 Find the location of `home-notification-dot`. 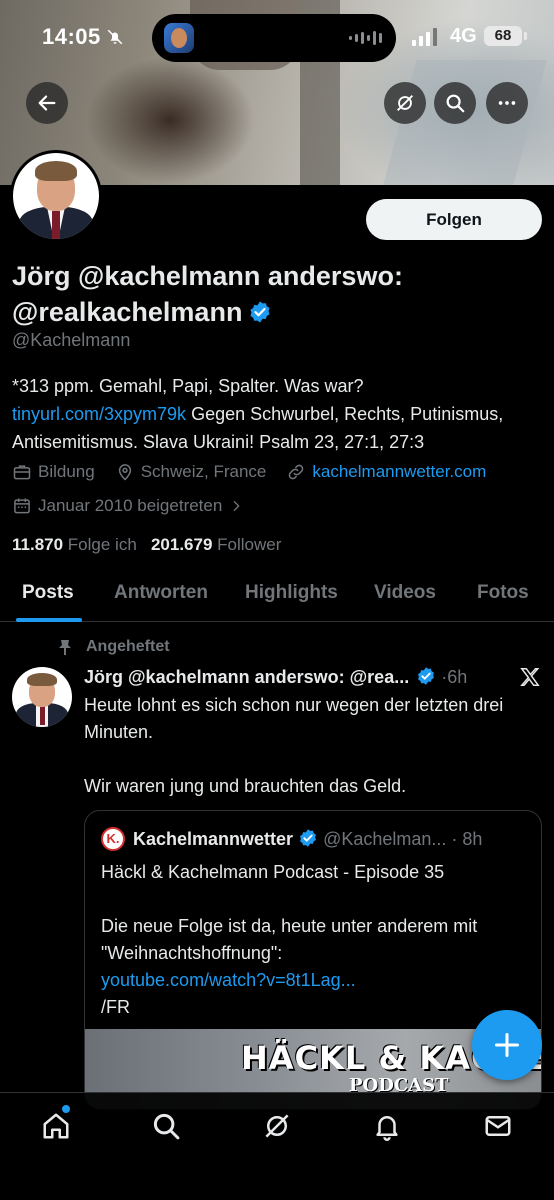

home-notification-dot is located at coordinates (66, 1109).